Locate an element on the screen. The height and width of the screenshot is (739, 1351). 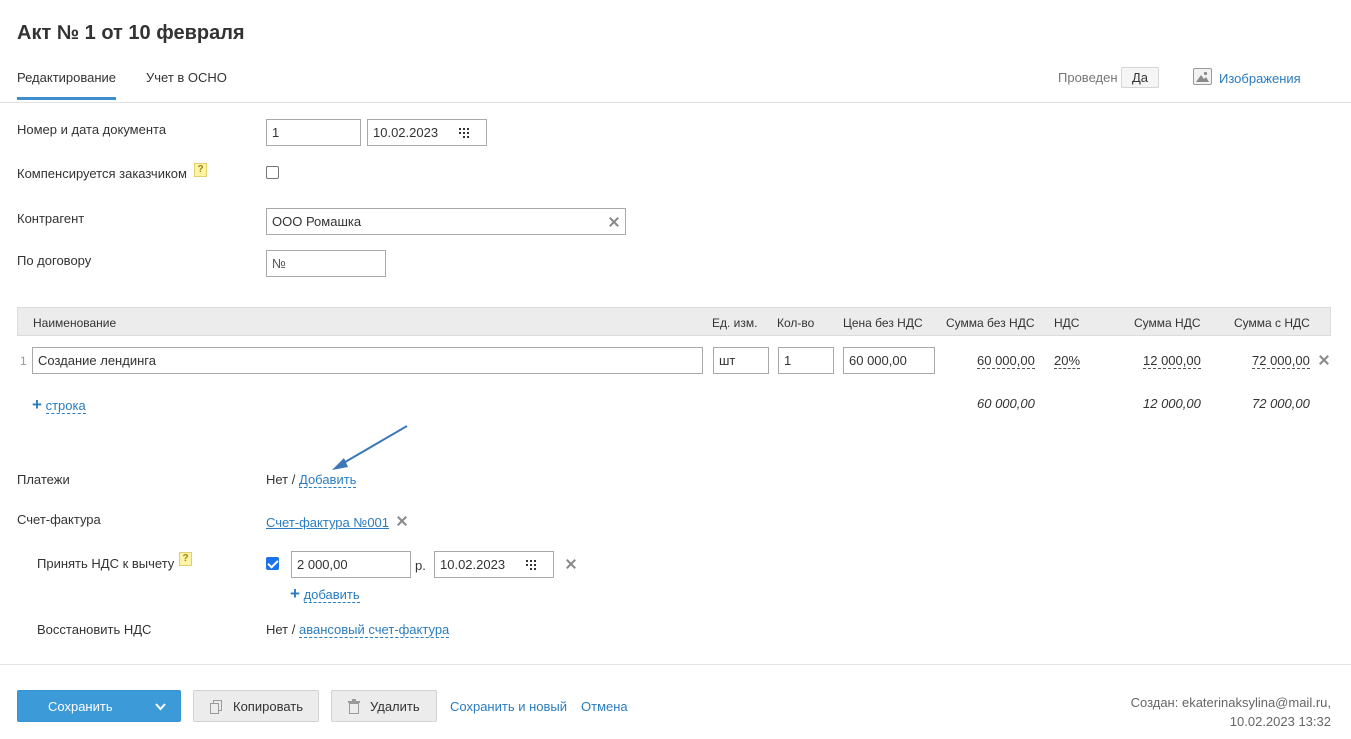
total-vat-sum: 12 000,00 is located at coordinates (1172, 403).